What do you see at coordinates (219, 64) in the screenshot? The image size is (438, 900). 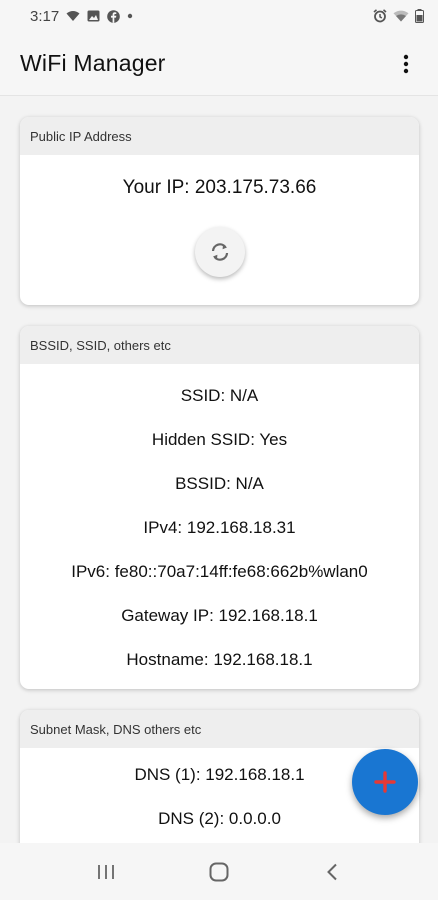 I see `app-bar: WiFi Manager` at bounding box center [219, 64].